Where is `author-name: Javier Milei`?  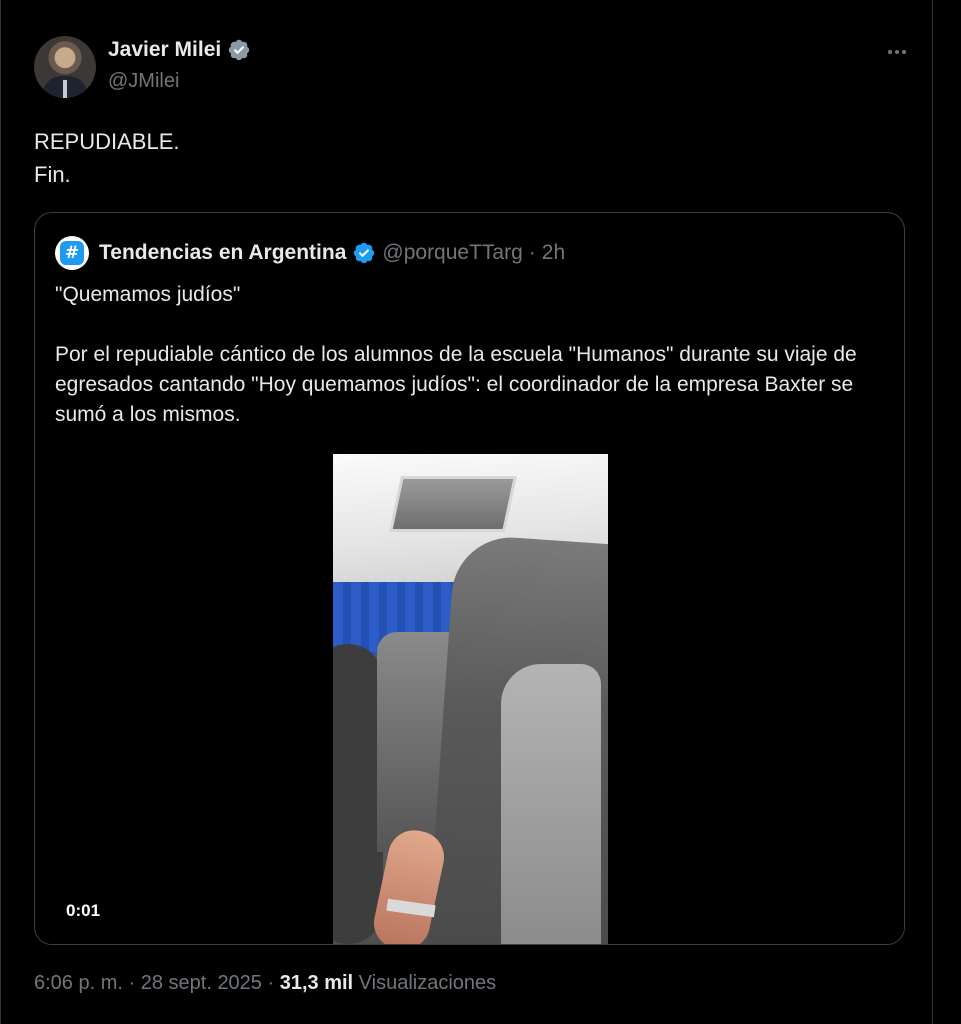 author-name: Javier Milei is located at coordinates (179, 50).